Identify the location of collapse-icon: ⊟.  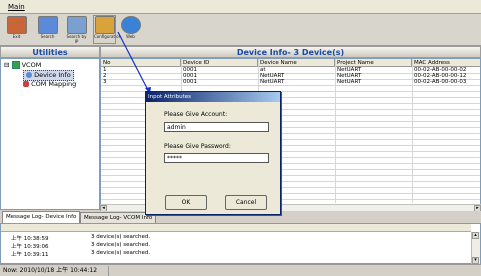
(6, 65).